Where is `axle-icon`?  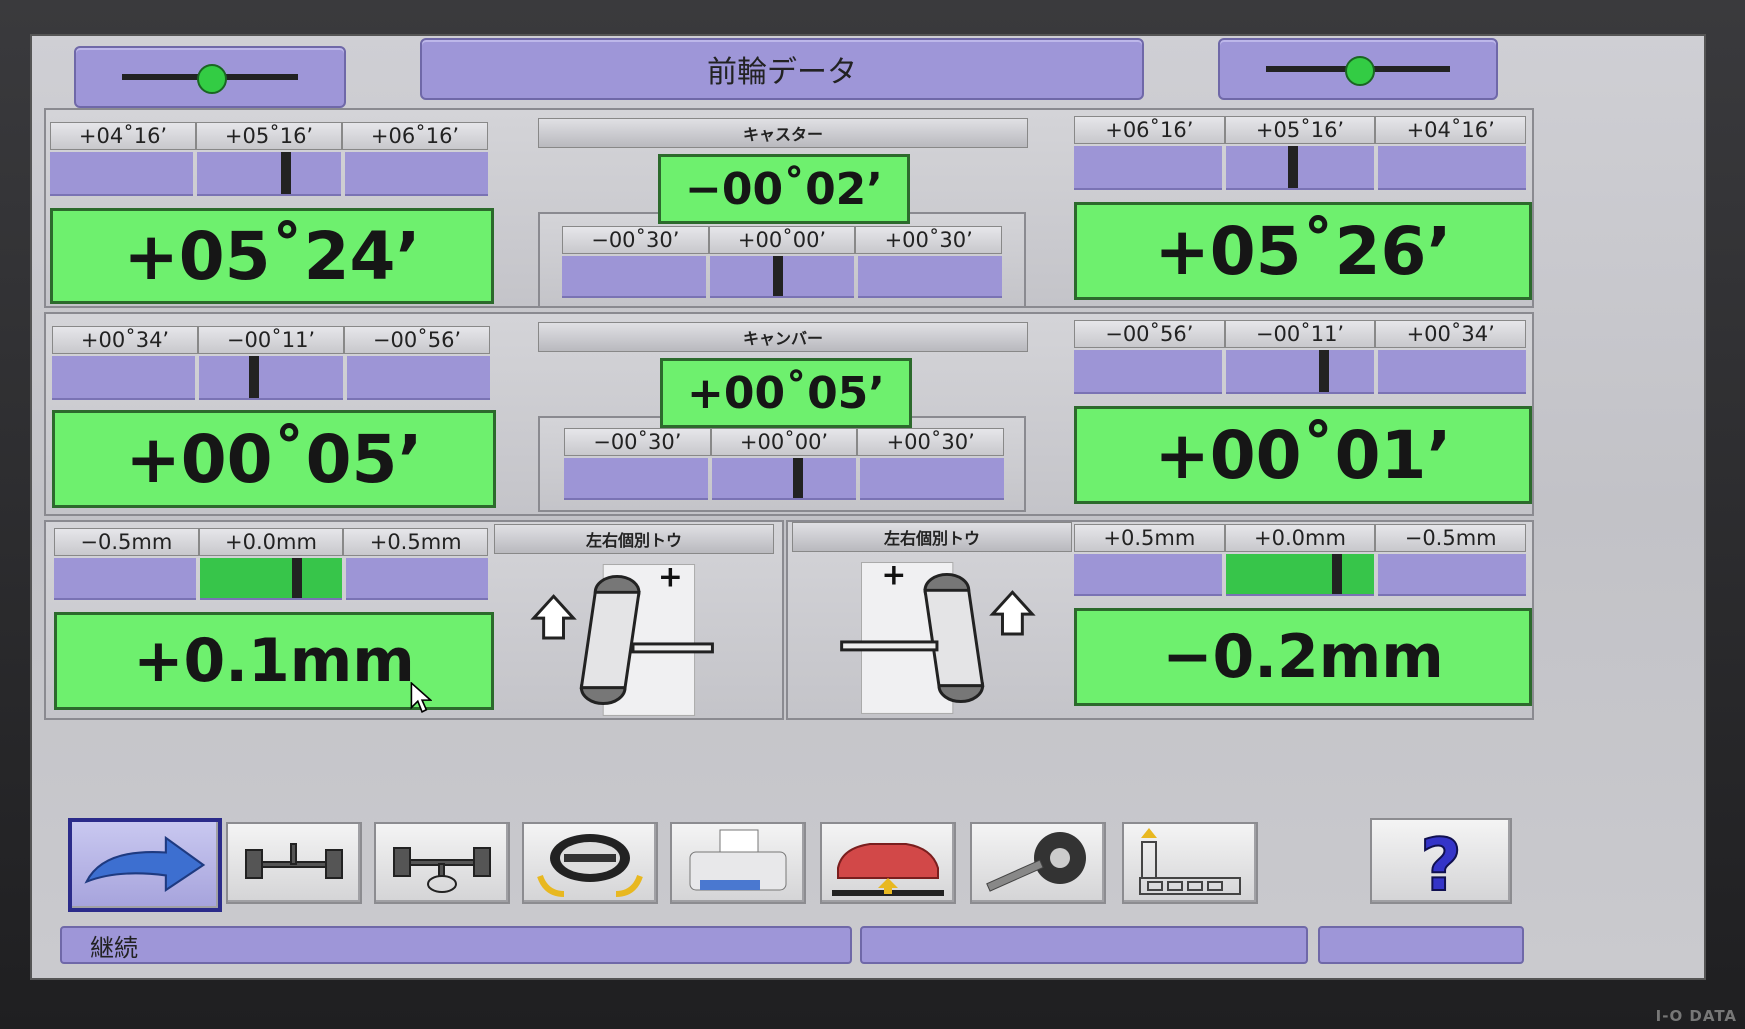 axle-icon is located at coordinates (294, 861).